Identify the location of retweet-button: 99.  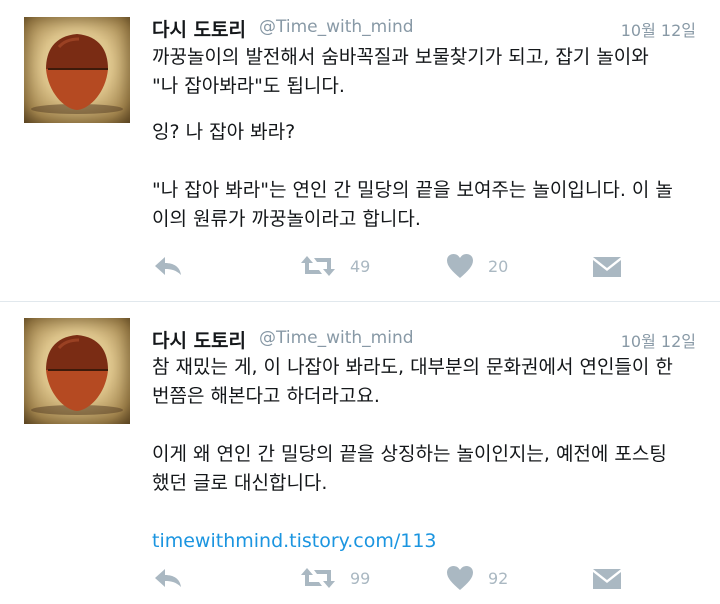
(335, 578).